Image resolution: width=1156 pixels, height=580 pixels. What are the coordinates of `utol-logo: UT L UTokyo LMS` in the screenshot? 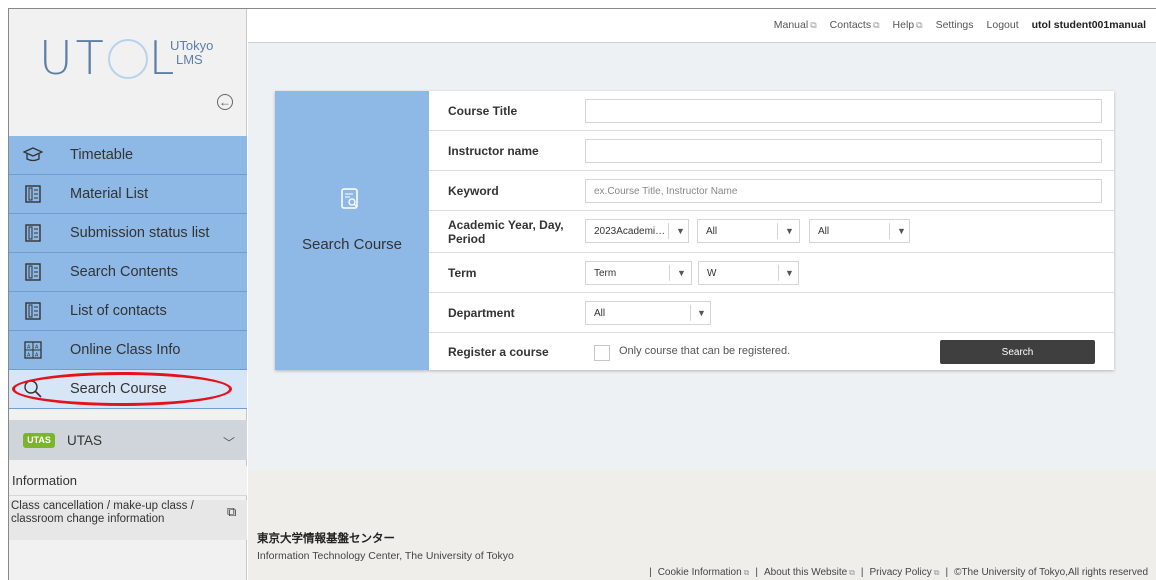 It's located at (134, 58).